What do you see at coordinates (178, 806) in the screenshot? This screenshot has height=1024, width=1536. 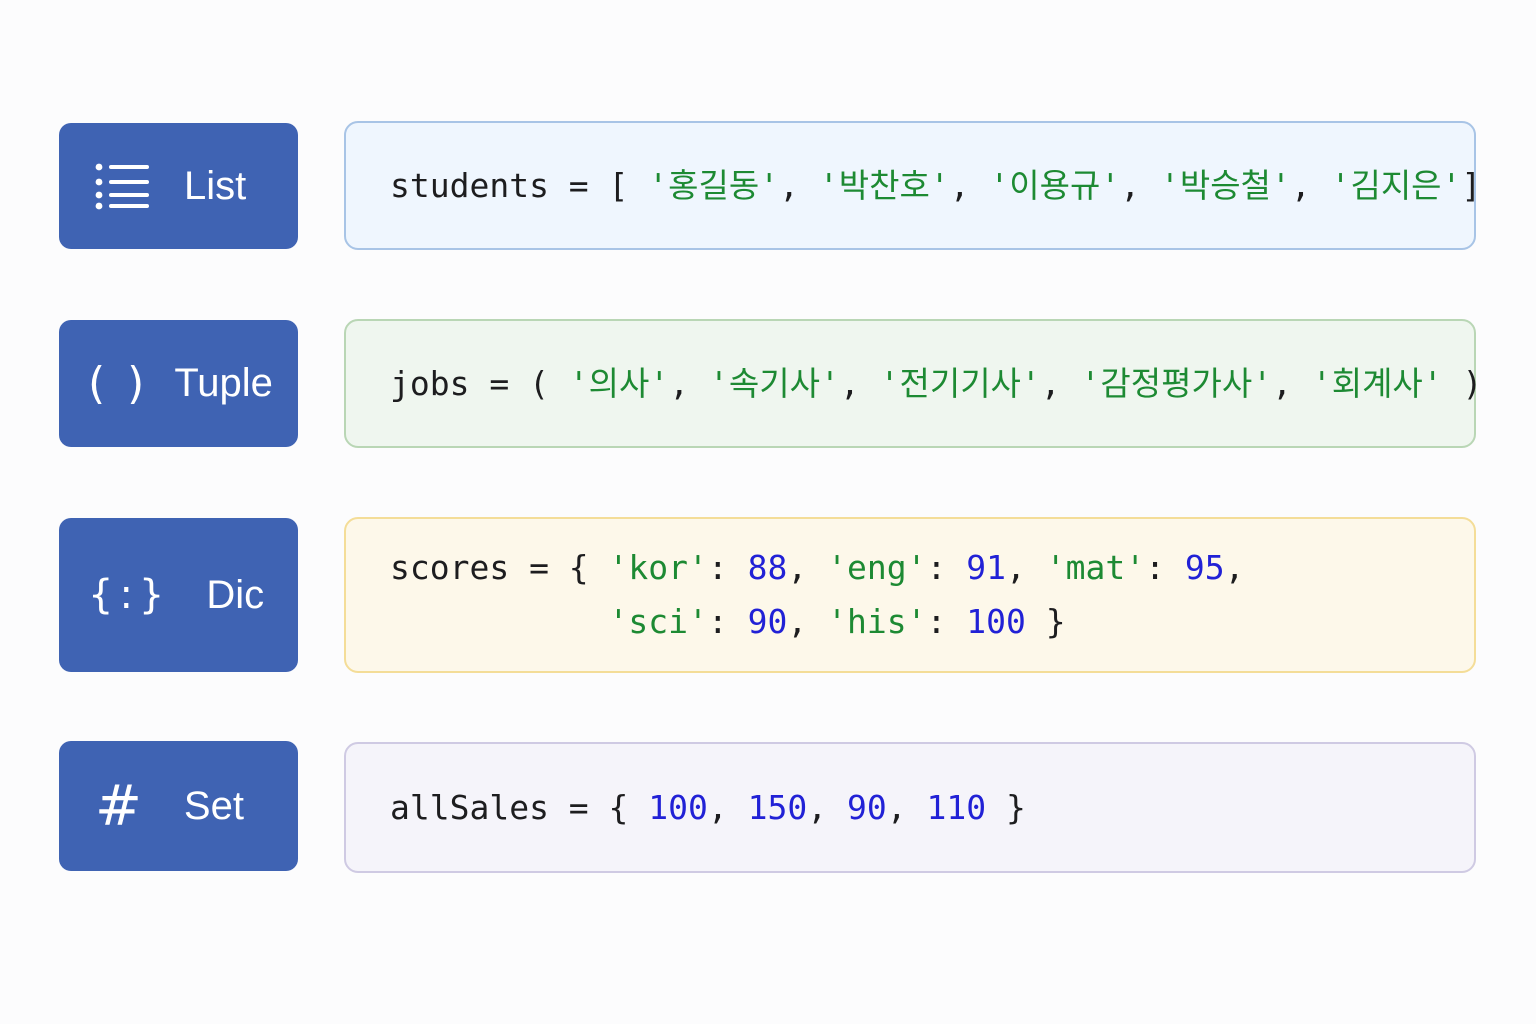 I see `set-badge: # Set` at bounding box center [178, 806].